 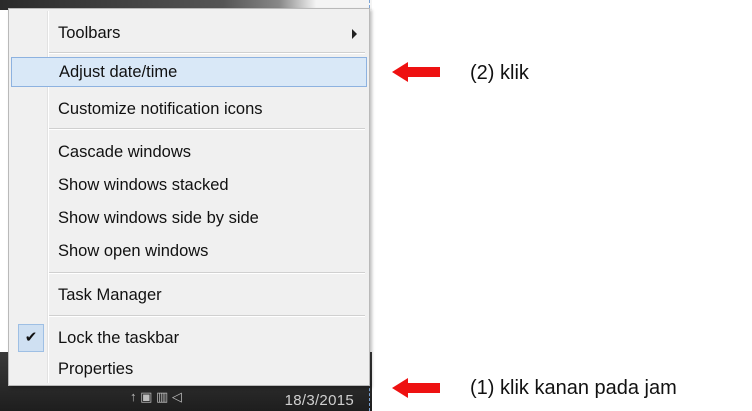 I want to click on taskbar-clock: 18/3/2015, so click(x=319, y=400).